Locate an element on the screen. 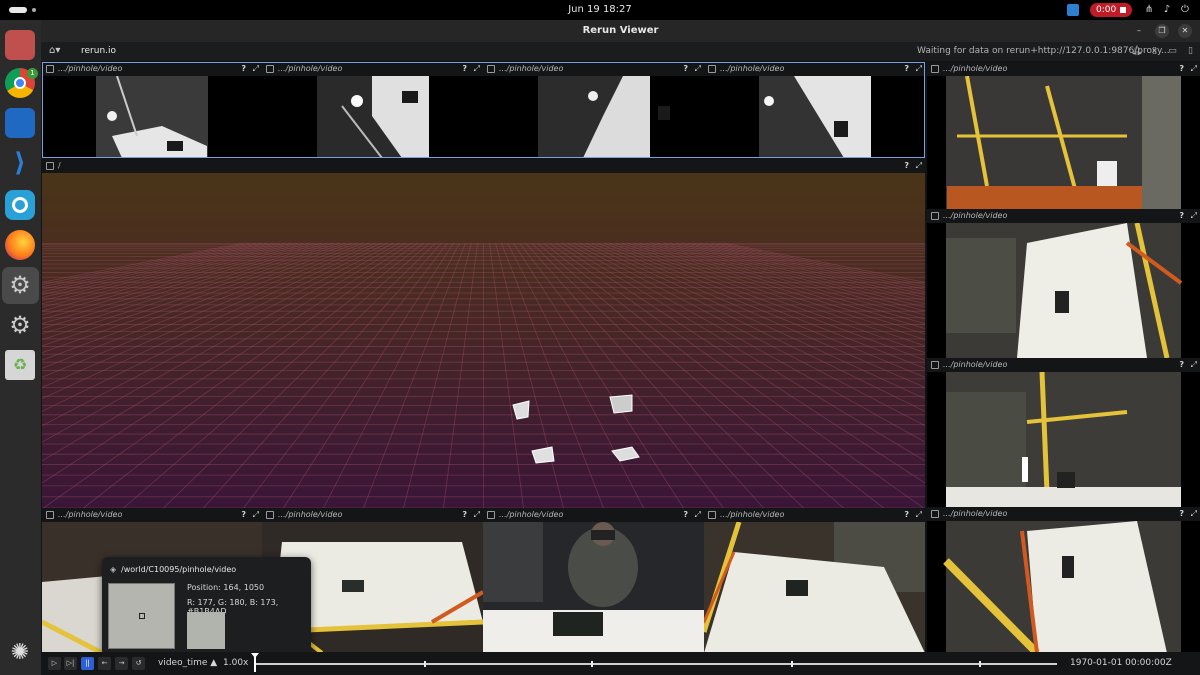  panel-title: / is located at coordinates (59, 165).